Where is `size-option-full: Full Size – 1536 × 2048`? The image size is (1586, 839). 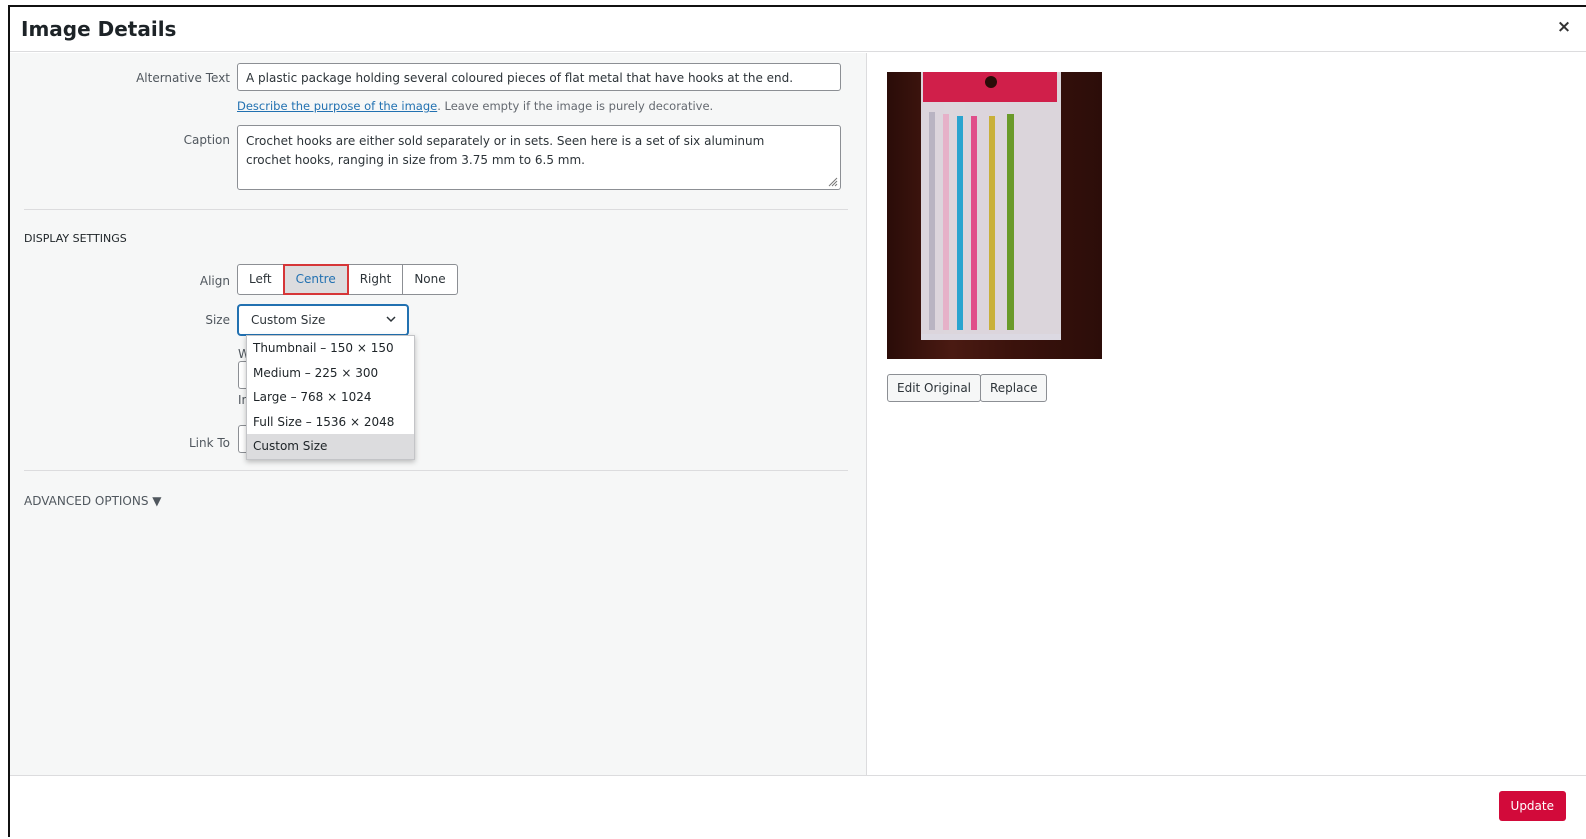 size-option-full: Full Size – 1536 × 2048 is located at coordinates (330, 422).